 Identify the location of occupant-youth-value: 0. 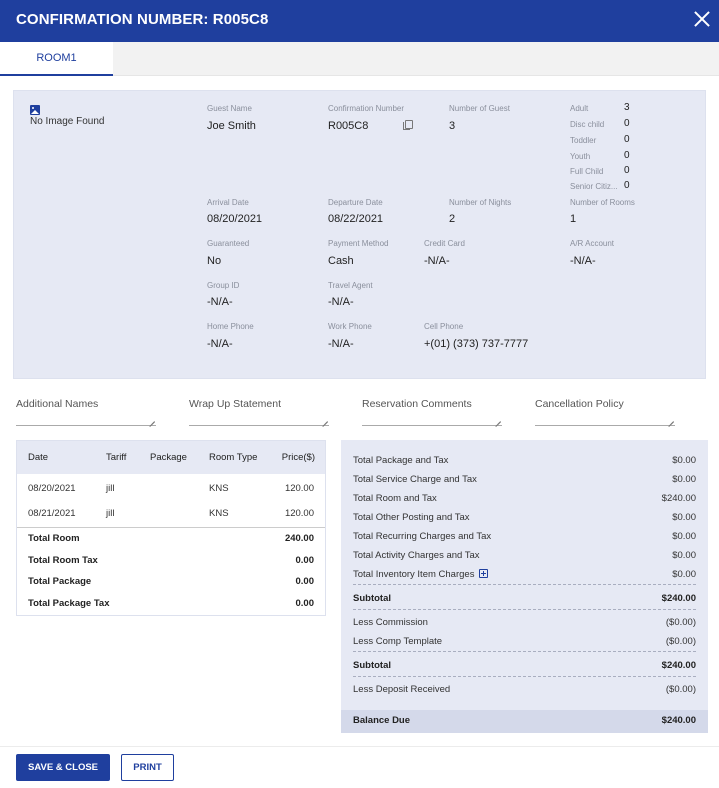
(627, 155).